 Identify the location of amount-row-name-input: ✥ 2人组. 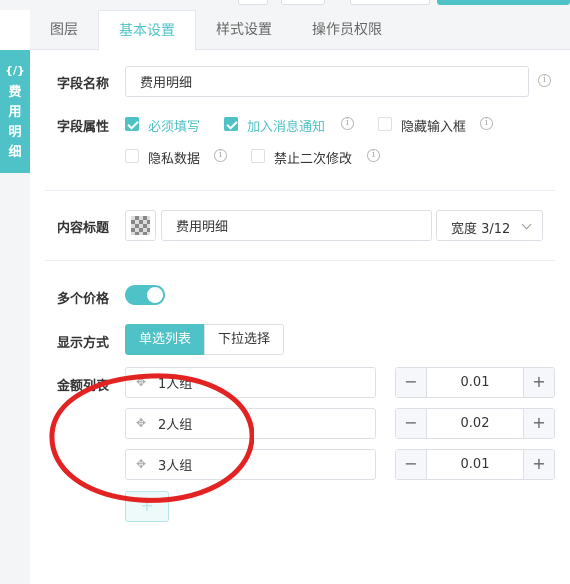
(250, 423).